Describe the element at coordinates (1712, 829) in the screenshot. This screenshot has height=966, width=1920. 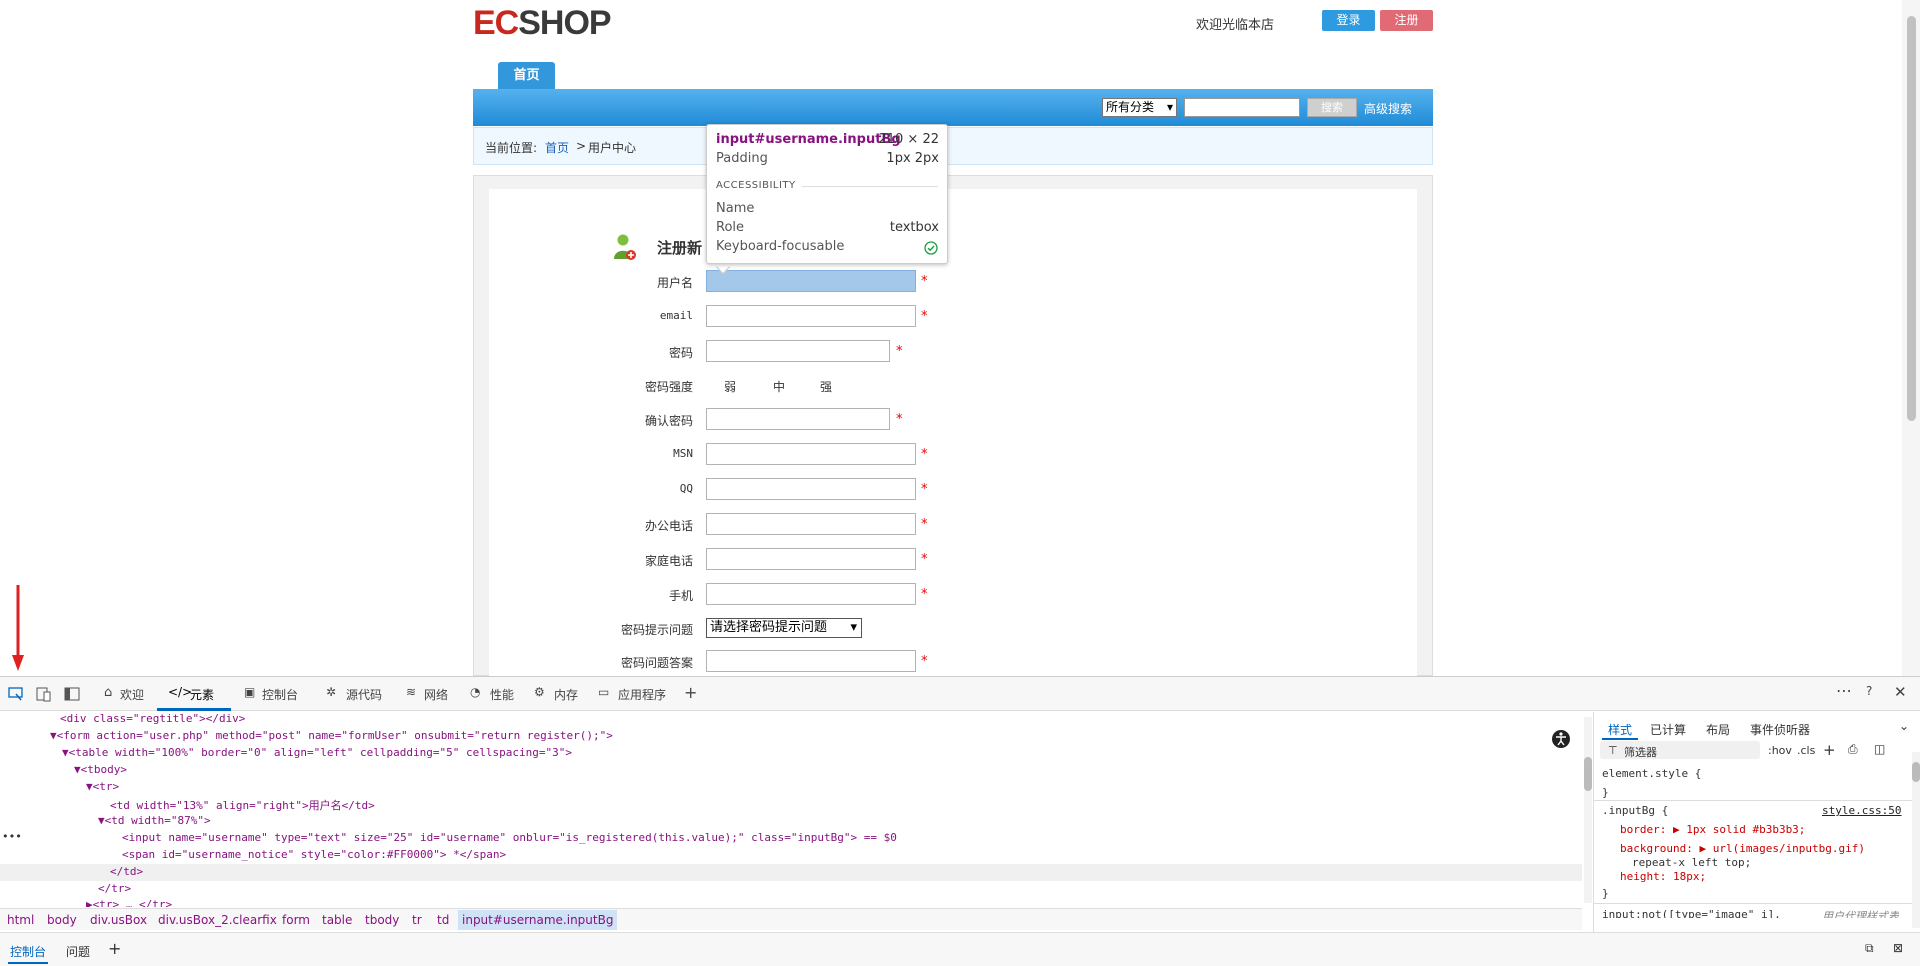
I see `prop-border: border: ▶ 1px solid #b3b3b3;` at that location.